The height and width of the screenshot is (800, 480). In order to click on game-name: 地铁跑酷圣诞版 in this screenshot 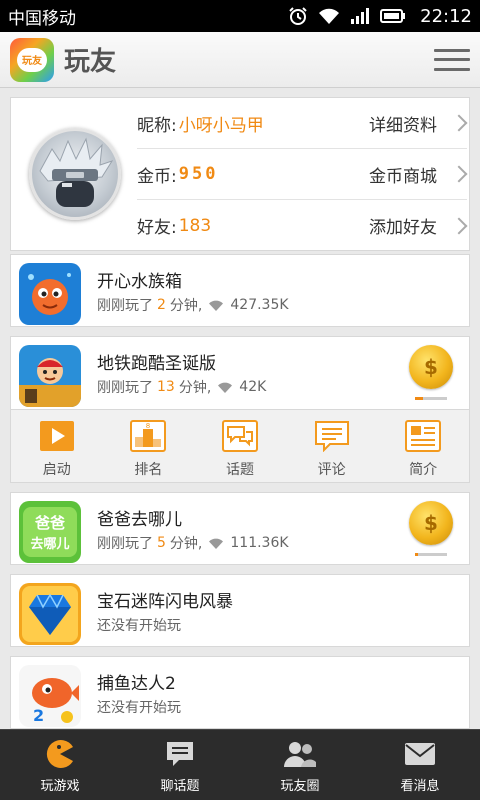, I will do `click(156, 364)`.